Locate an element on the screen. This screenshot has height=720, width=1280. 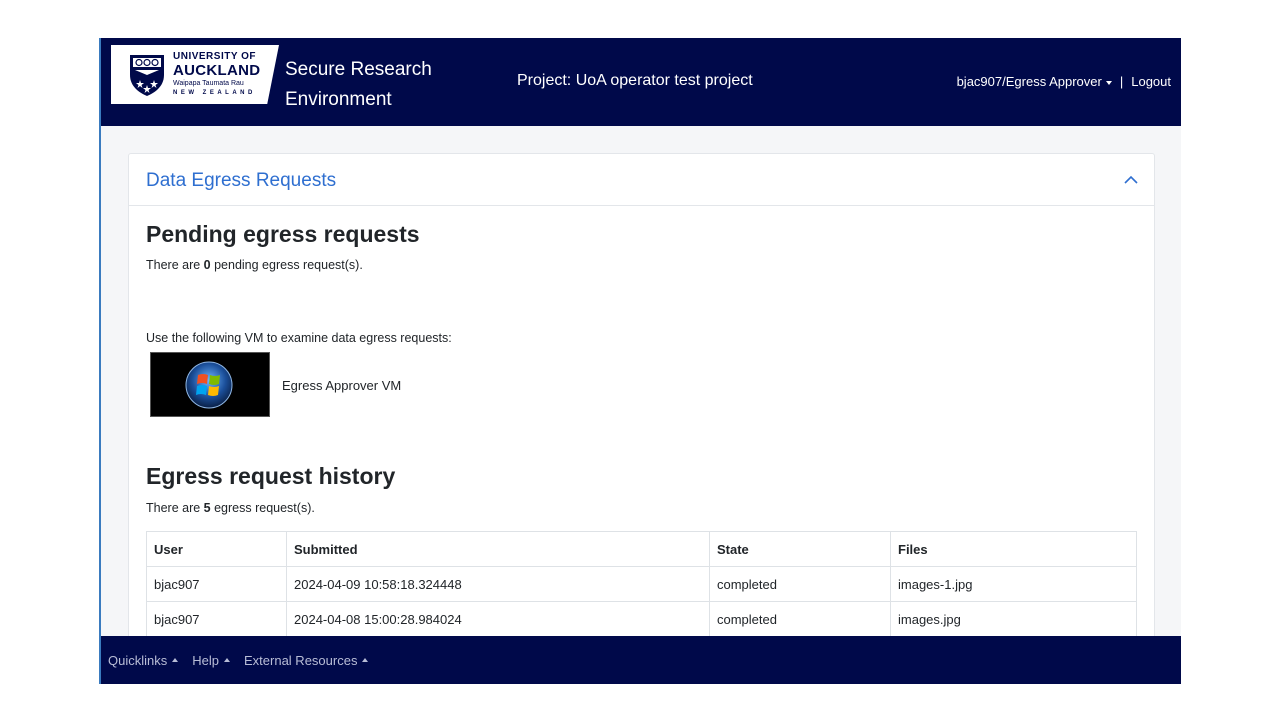
cell-files: images.jpg is located at coordinates (1013, 619).